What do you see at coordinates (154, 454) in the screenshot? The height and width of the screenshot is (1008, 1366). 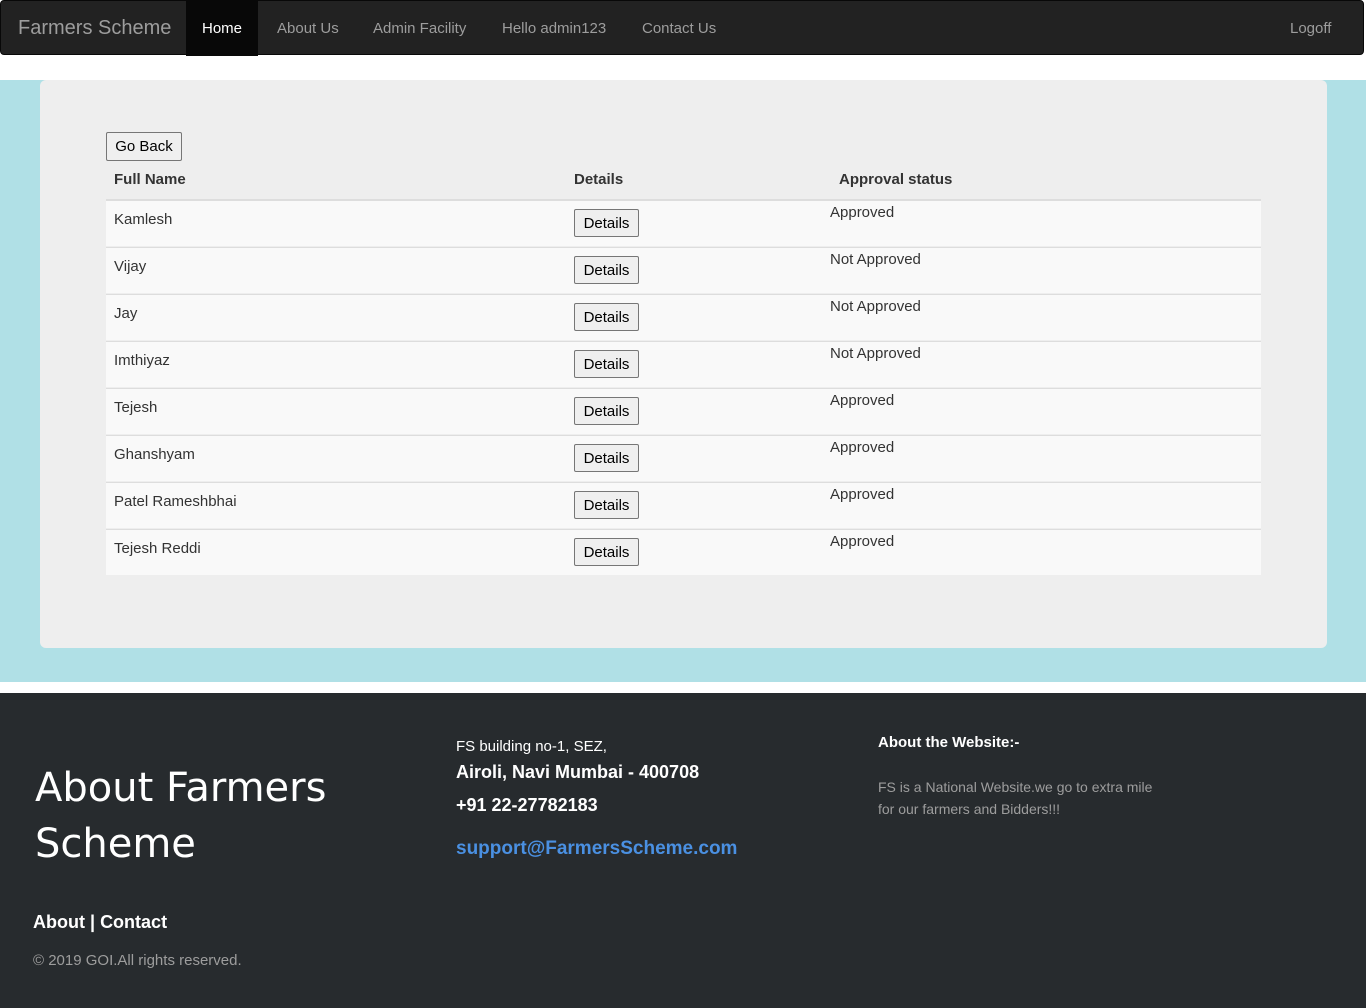 I see `cell-full-name: Ghanshyam` at bounding box center [154, 454].